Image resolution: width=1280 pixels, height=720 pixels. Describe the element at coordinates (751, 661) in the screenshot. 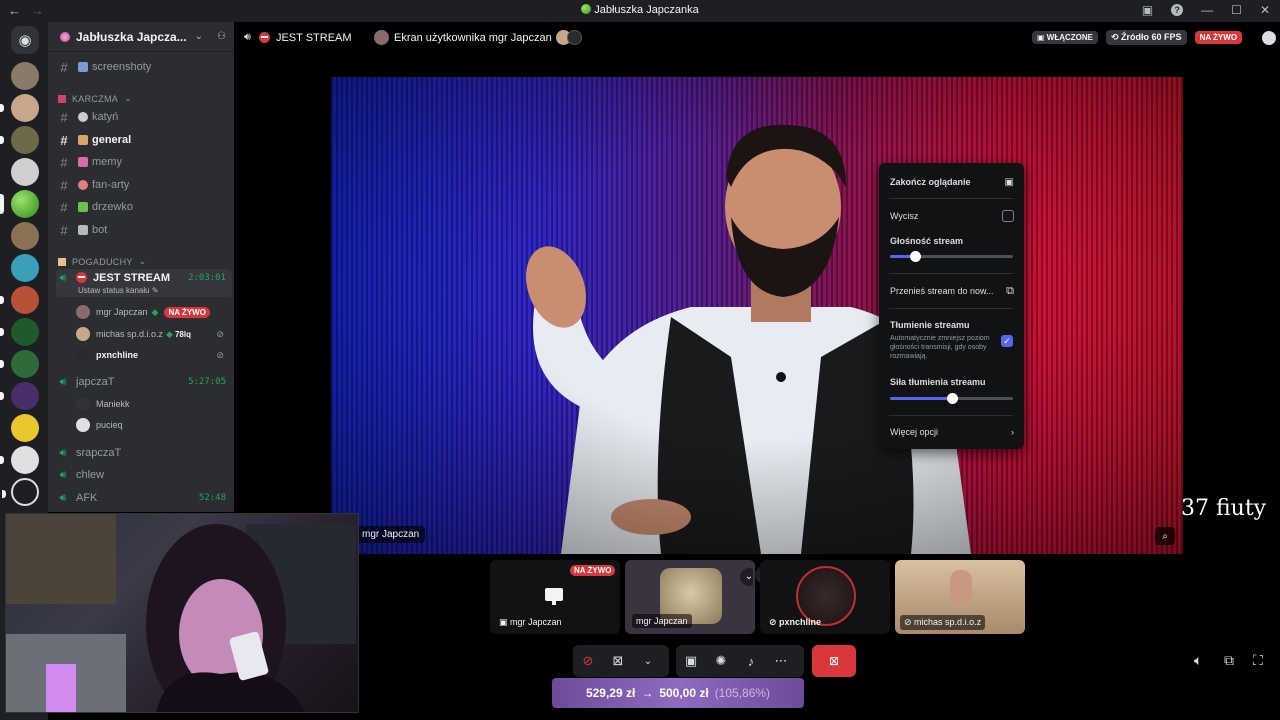

I see `soundboard-icon: ♪` at that location.